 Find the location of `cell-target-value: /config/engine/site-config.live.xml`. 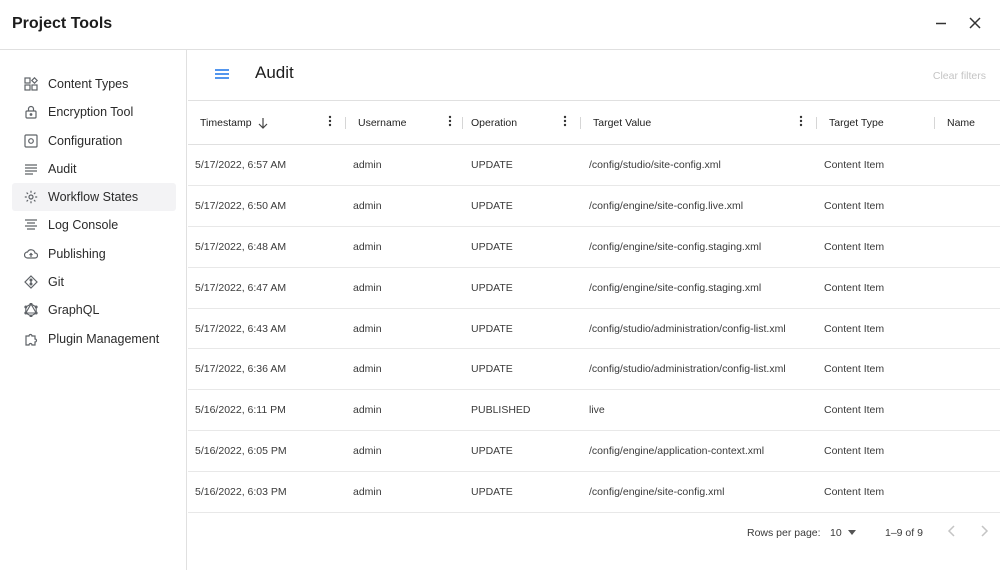

cell-target-value: /config/engine/site-config.live.xml is located at coordinates (666, 205).